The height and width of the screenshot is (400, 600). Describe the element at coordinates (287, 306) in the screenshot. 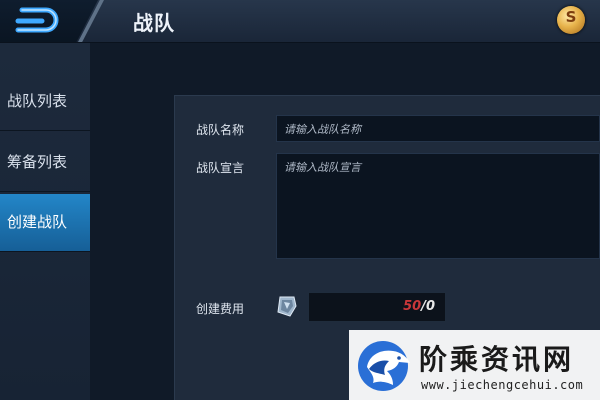

I see `diamond-voucher-icon` at that location.